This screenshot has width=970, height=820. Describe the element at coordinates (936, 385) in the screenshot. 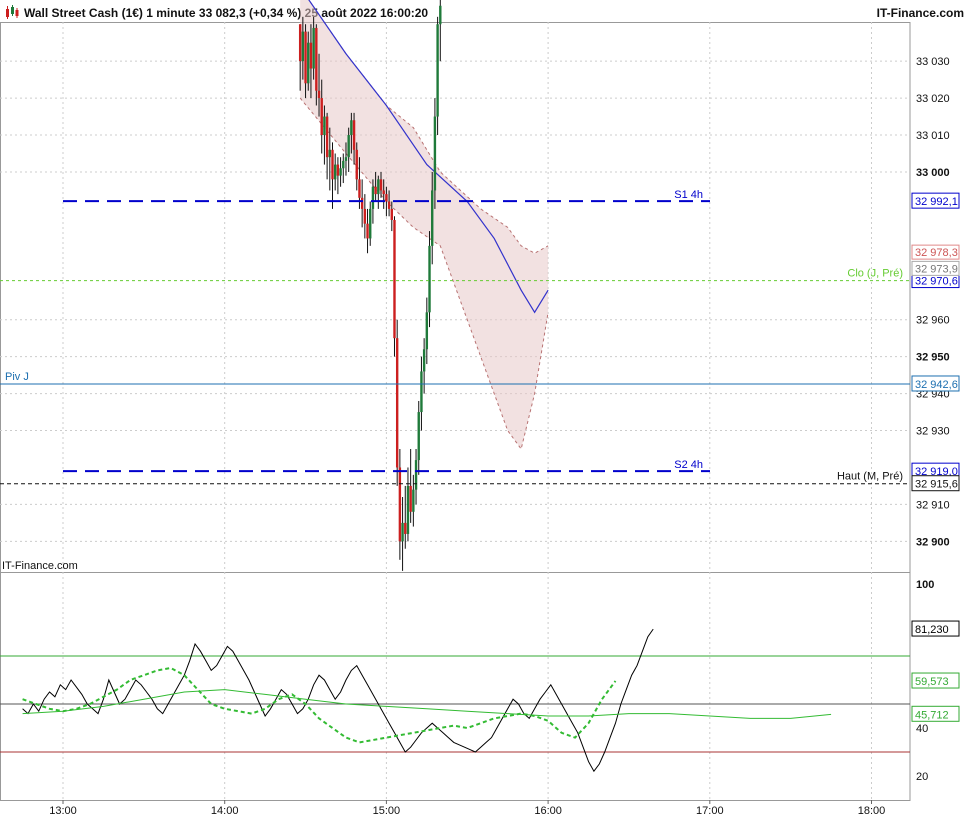

I see `level-value-label: 32 942,6` at that location.